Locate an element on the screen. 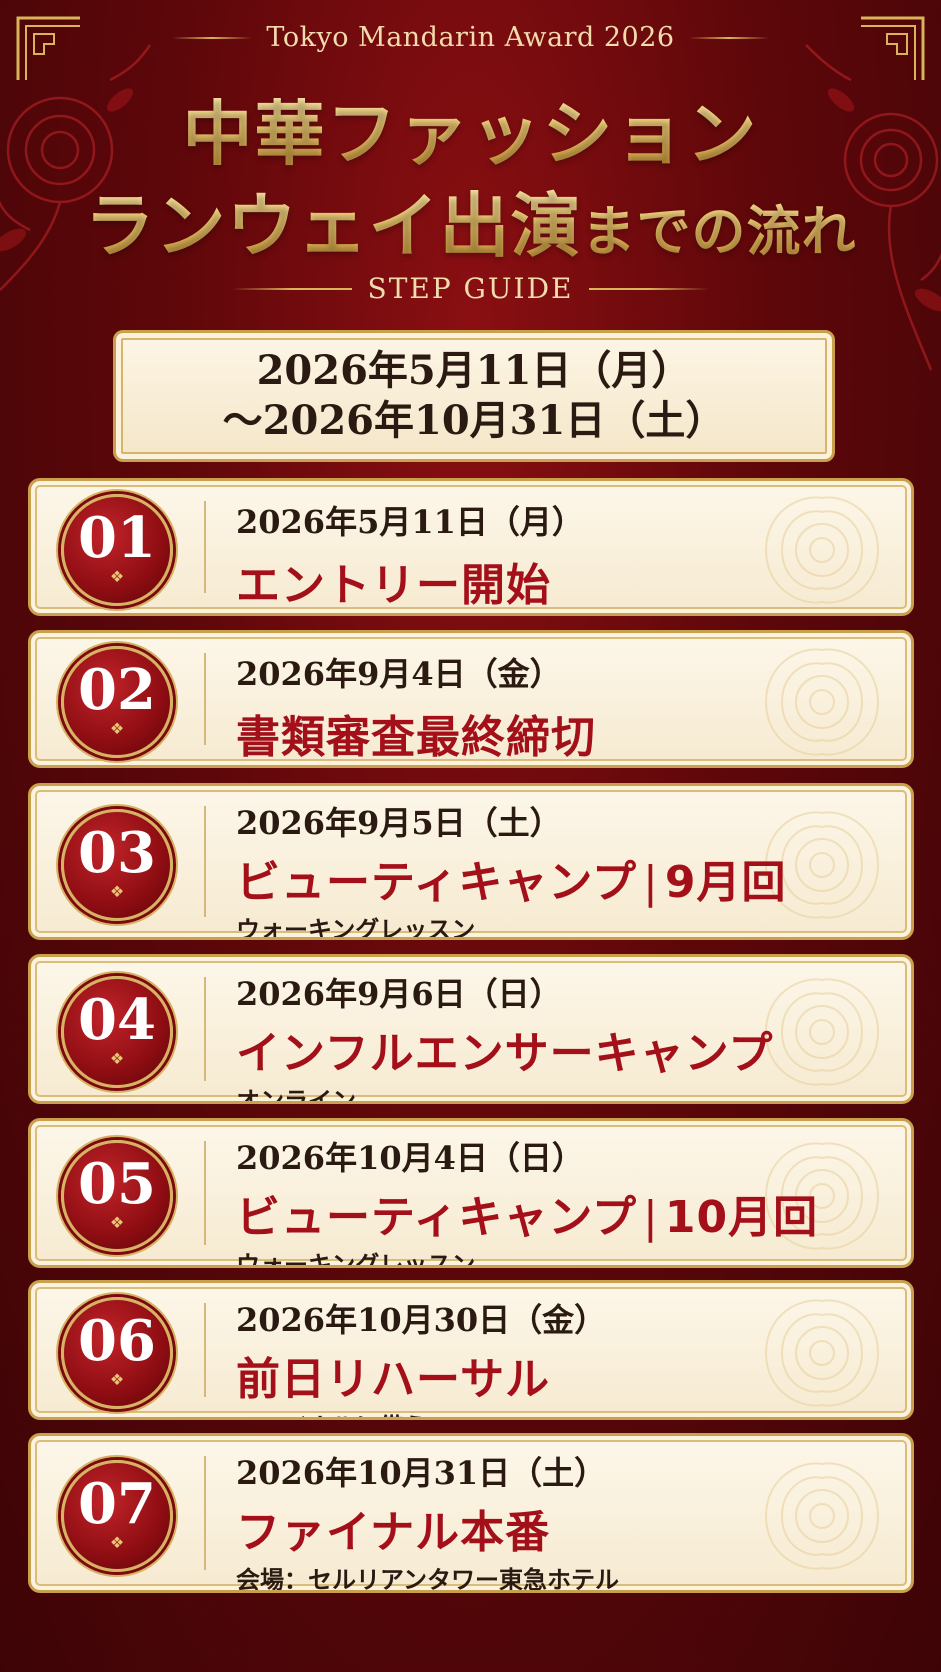 The width and height of the screenshot is (941, 1672). main-title-line2-main: ランウェイ出演 is located at coordinates (333, 226).